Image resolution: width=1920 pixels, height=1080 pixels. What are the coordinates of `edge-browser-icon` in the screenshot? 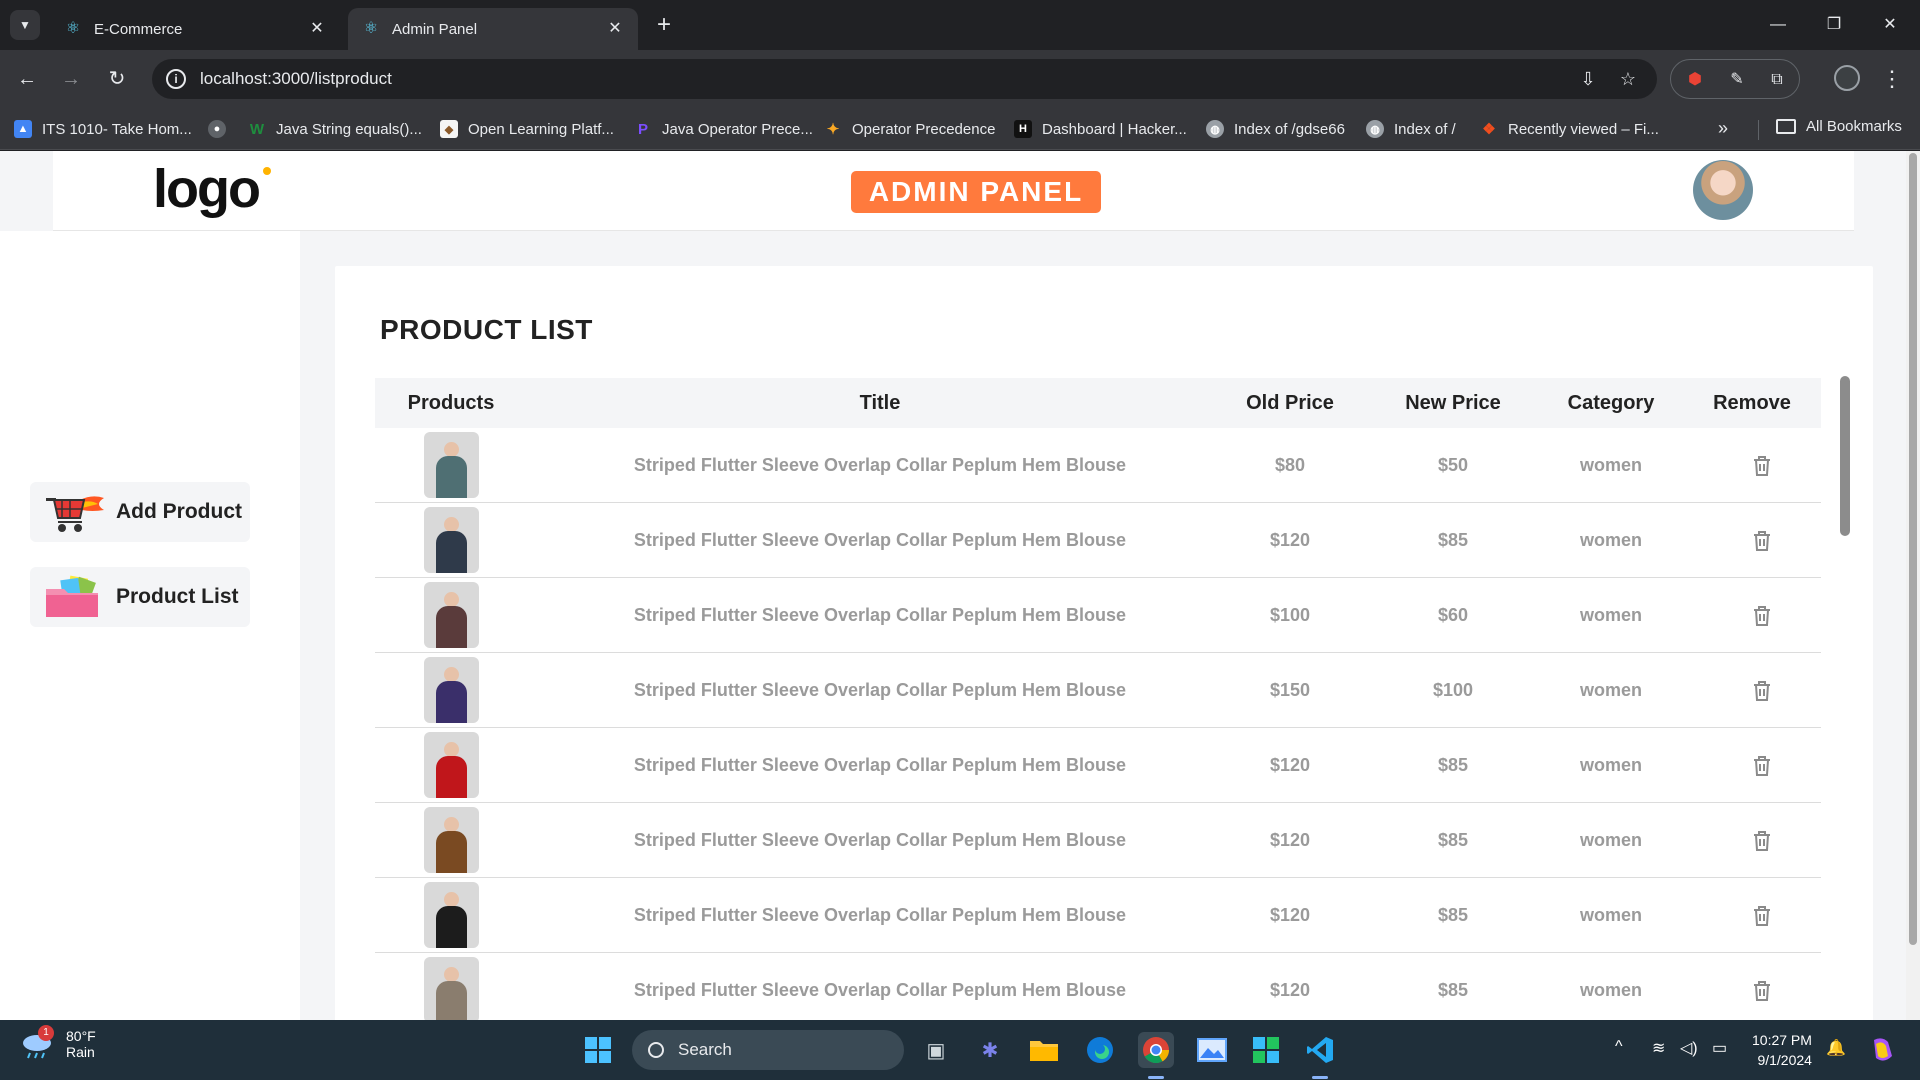 It's located at (1100, 1050).